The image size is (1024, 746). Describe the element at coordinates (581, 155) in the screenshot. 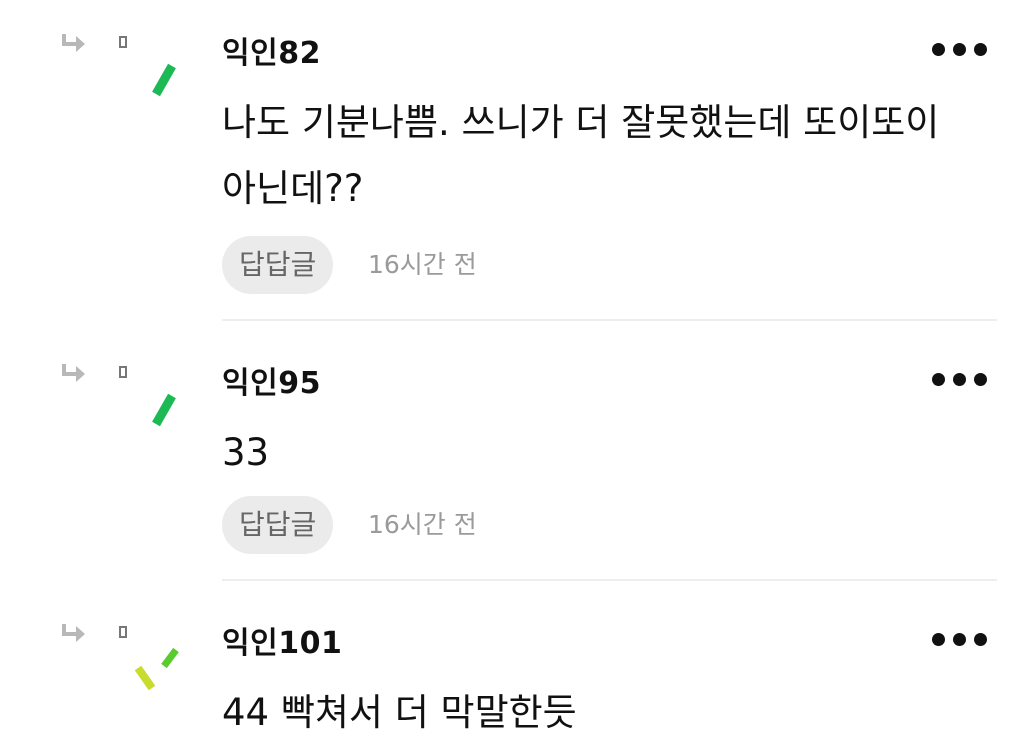

I see `comment-text: 나도 기분나쁨. 쓰니가 더 잘못했는데 또이또이 아닌데??` at that location.